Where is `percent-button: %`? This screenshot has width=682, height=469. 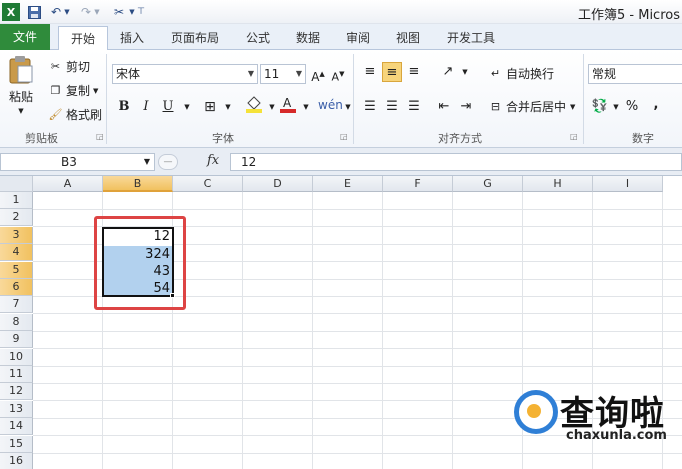 percent-button: % is located at coordinates (632, 107).